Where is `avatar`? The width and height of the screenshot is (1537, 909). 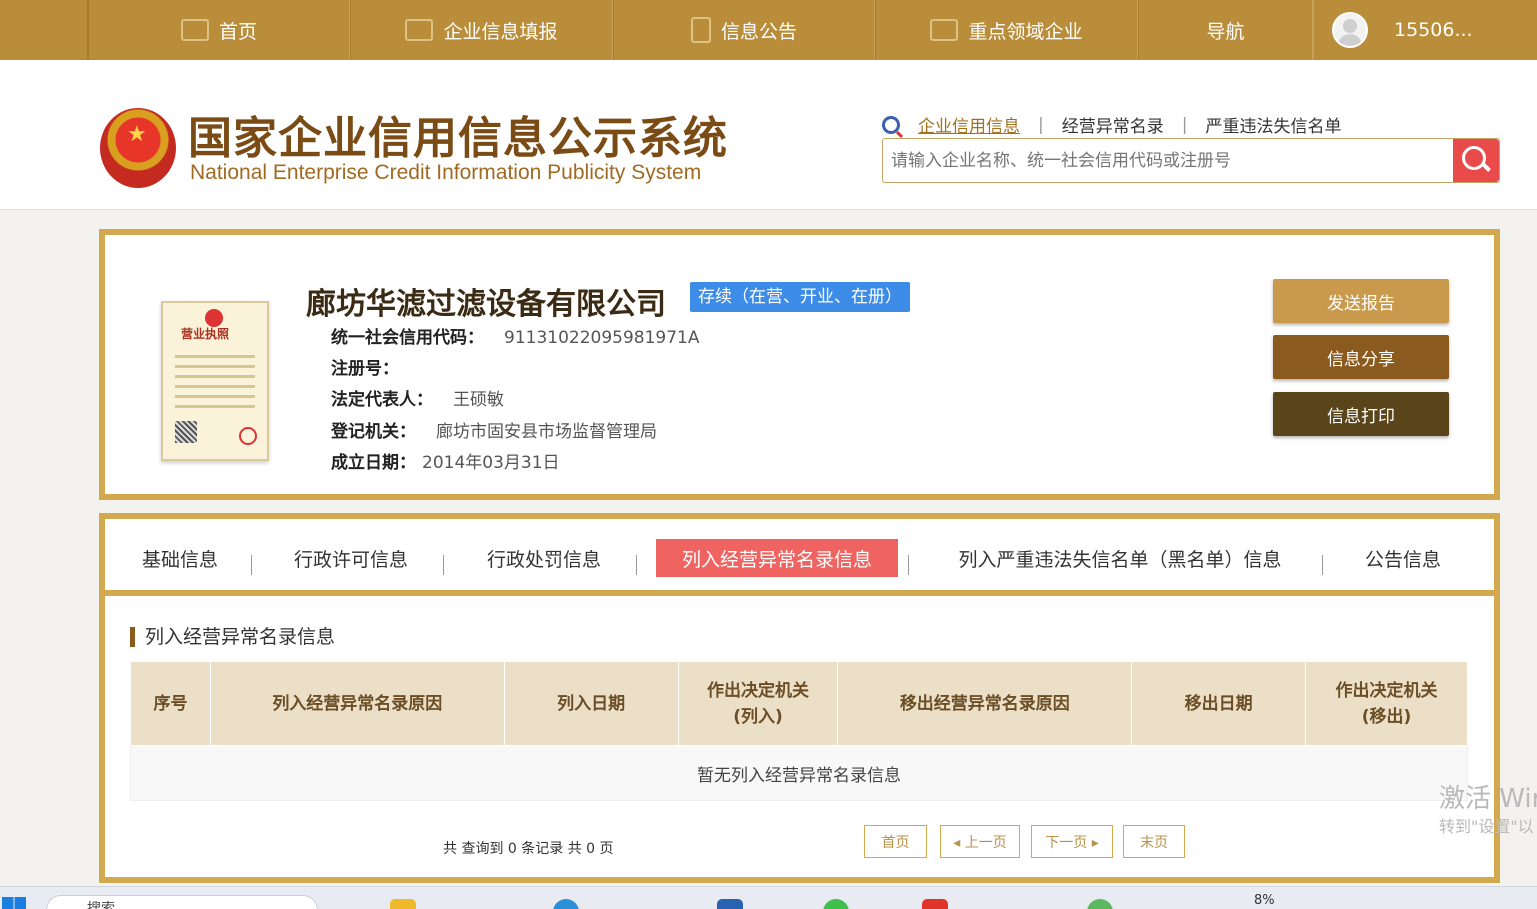 avatar is located at coordinates (1350, 30).